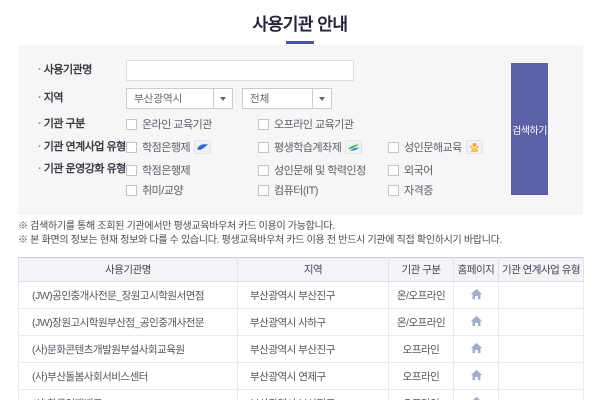 Image resolution: width=600 pixels, height=400 pixels. What do you see at coordinates (192, 147) in the screenshot?
I see `checkbox-credit-bank-system: 학점은행제` at bounding box center [192, 147].